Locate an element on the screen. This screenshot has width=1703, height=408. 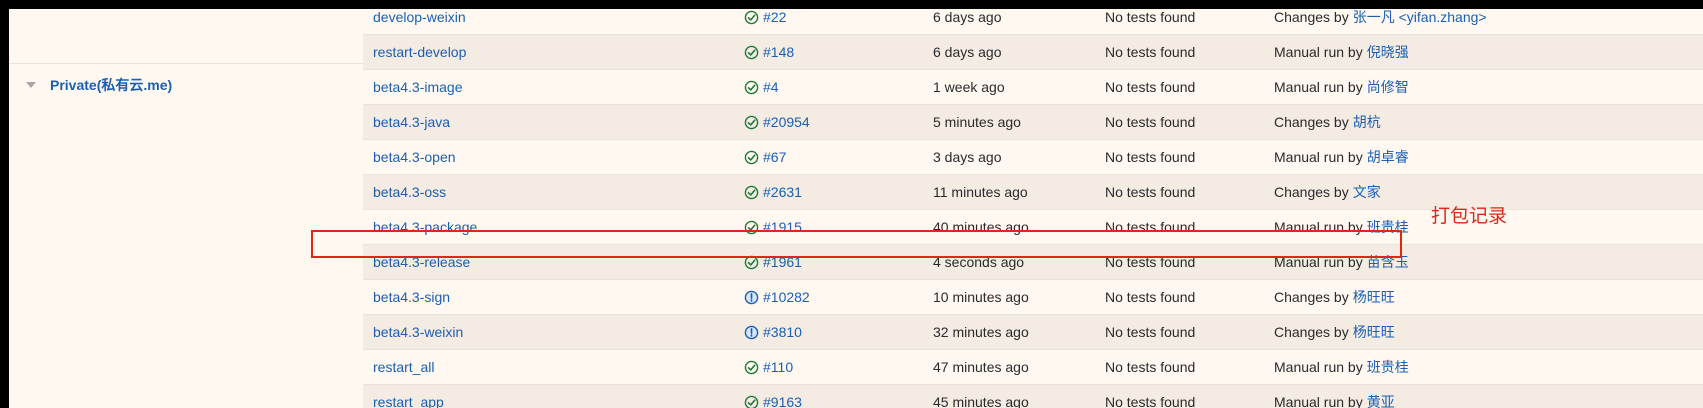
job-link: beta4.3-image is located at coordinates (418, 87).